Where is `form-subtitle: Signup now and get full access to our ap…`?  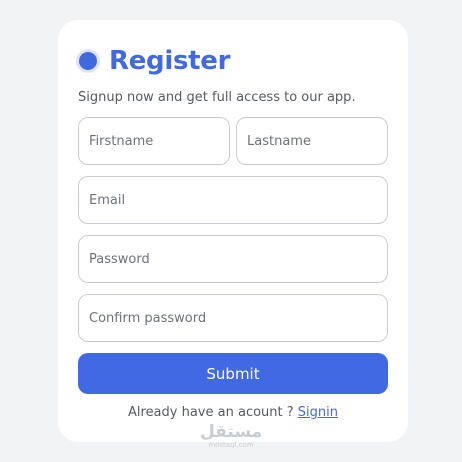 form-subtitle: Signup now and get full access to our ap… is located at coordinates (217, 97).